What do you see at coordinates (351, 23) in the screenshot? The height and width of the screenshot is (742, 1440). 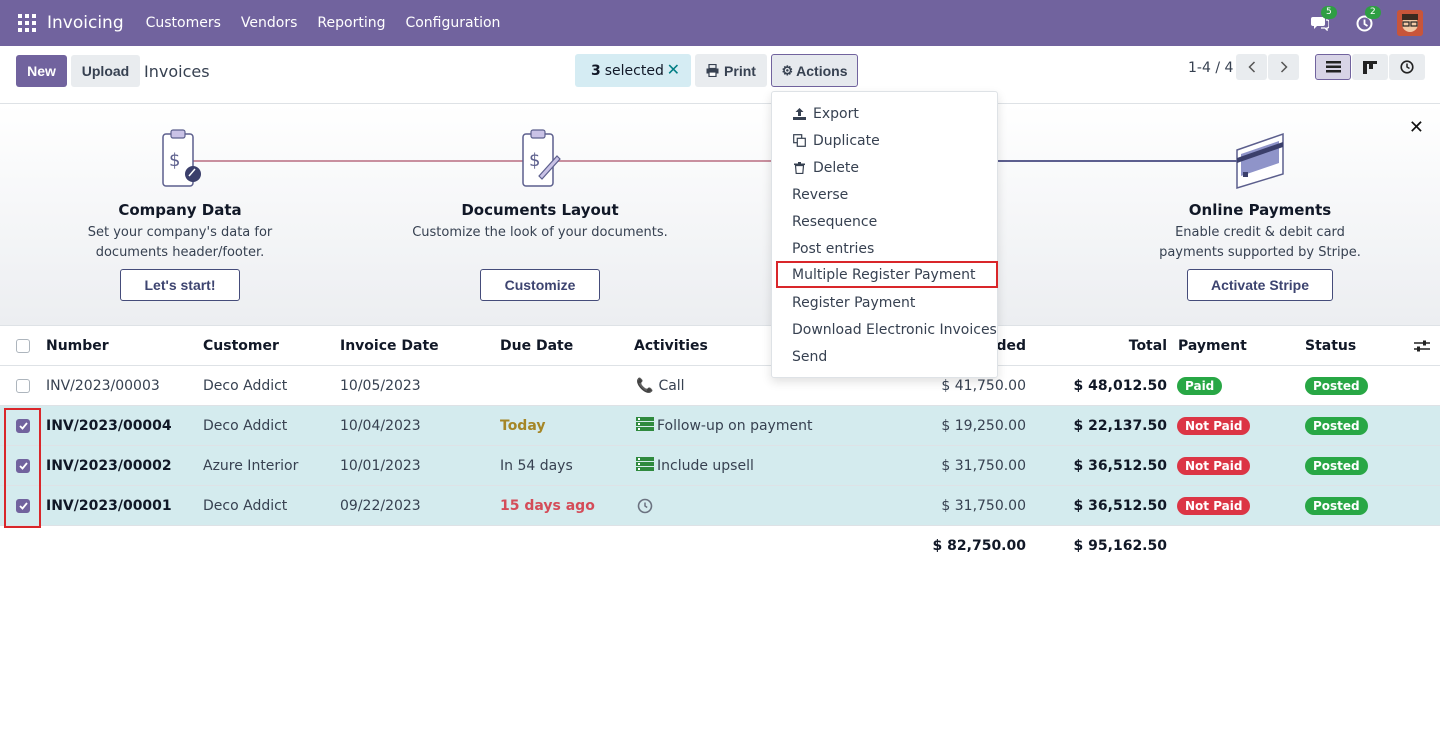 I see `menu-reporting: Reporting` at bounding box center [351, 23].